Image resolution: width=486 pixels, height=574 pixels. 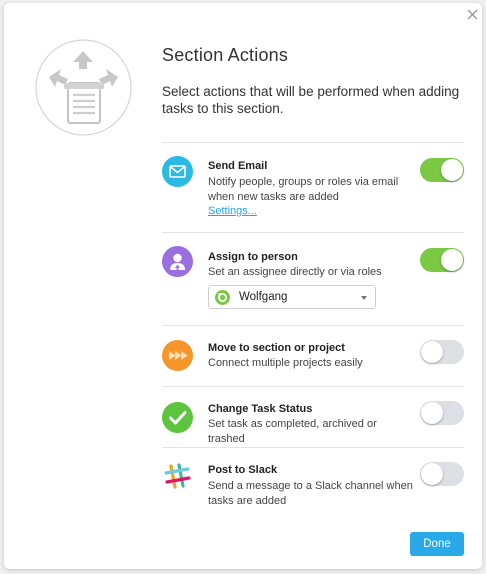 What do you see at coordinates (225, 55) in the screenshot?
I see `dialog-title: Section Actions` at bounding box center [225, 55].